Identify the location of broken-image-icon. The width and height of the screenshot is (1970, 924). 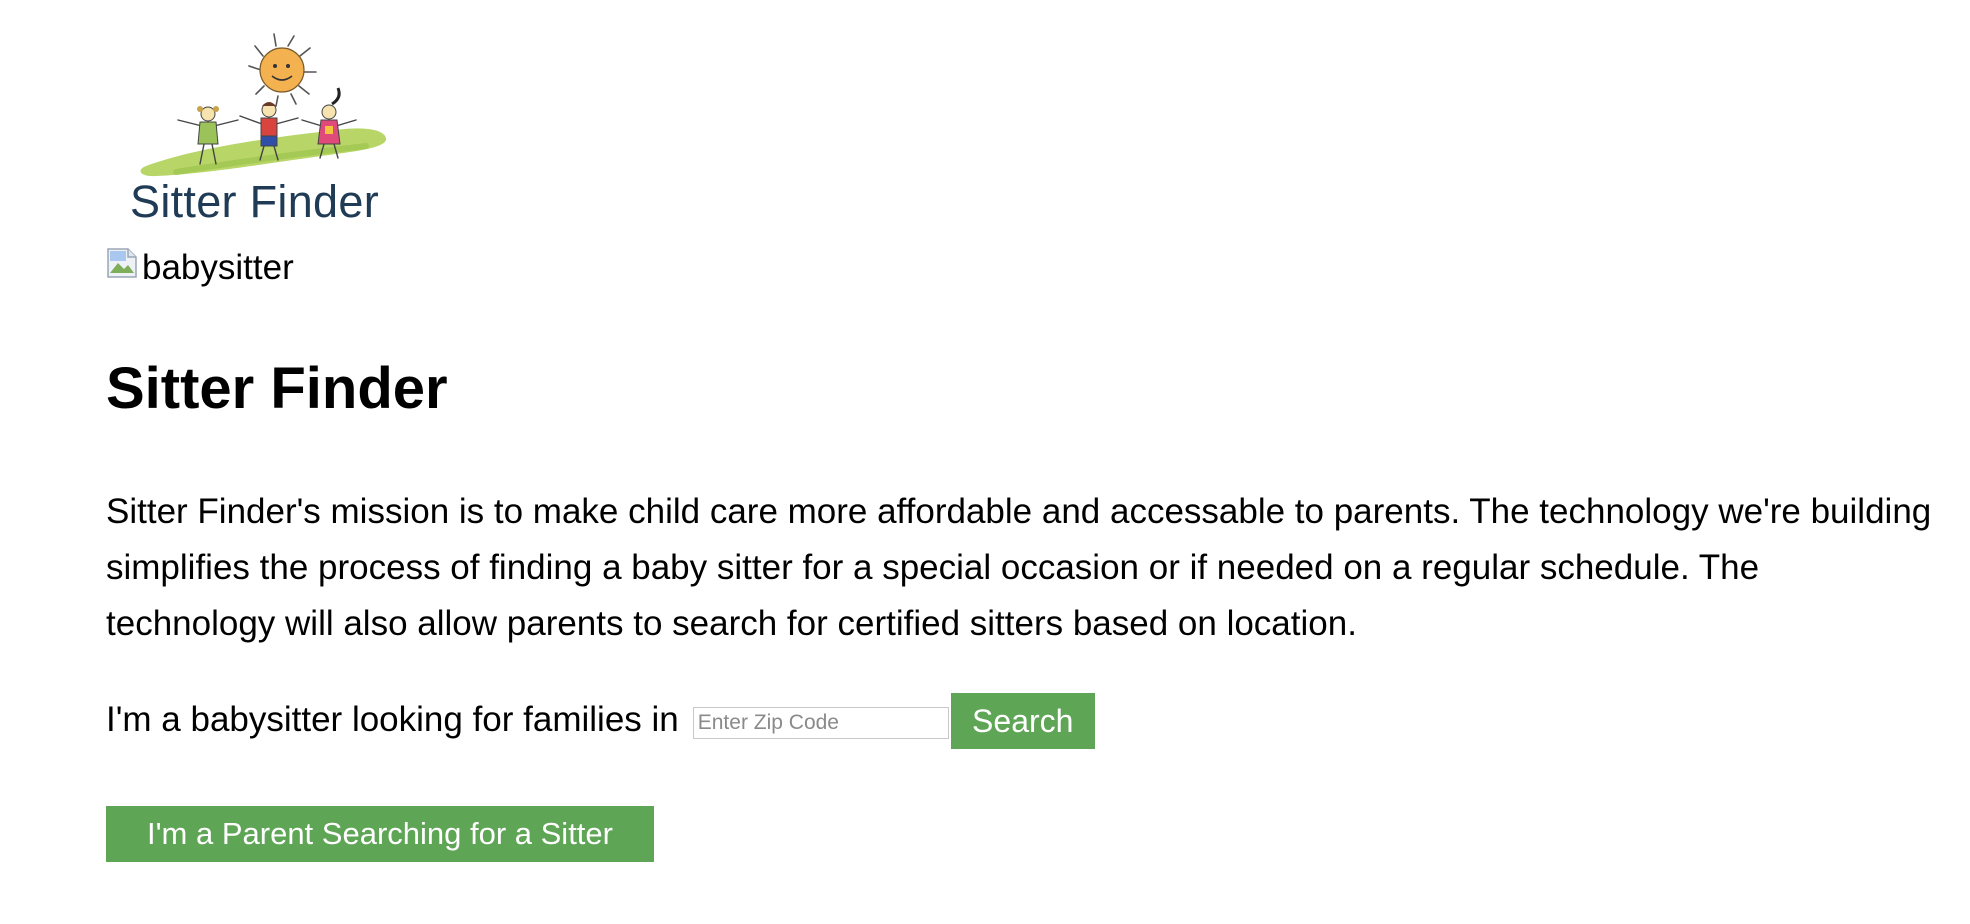
(122, 263).